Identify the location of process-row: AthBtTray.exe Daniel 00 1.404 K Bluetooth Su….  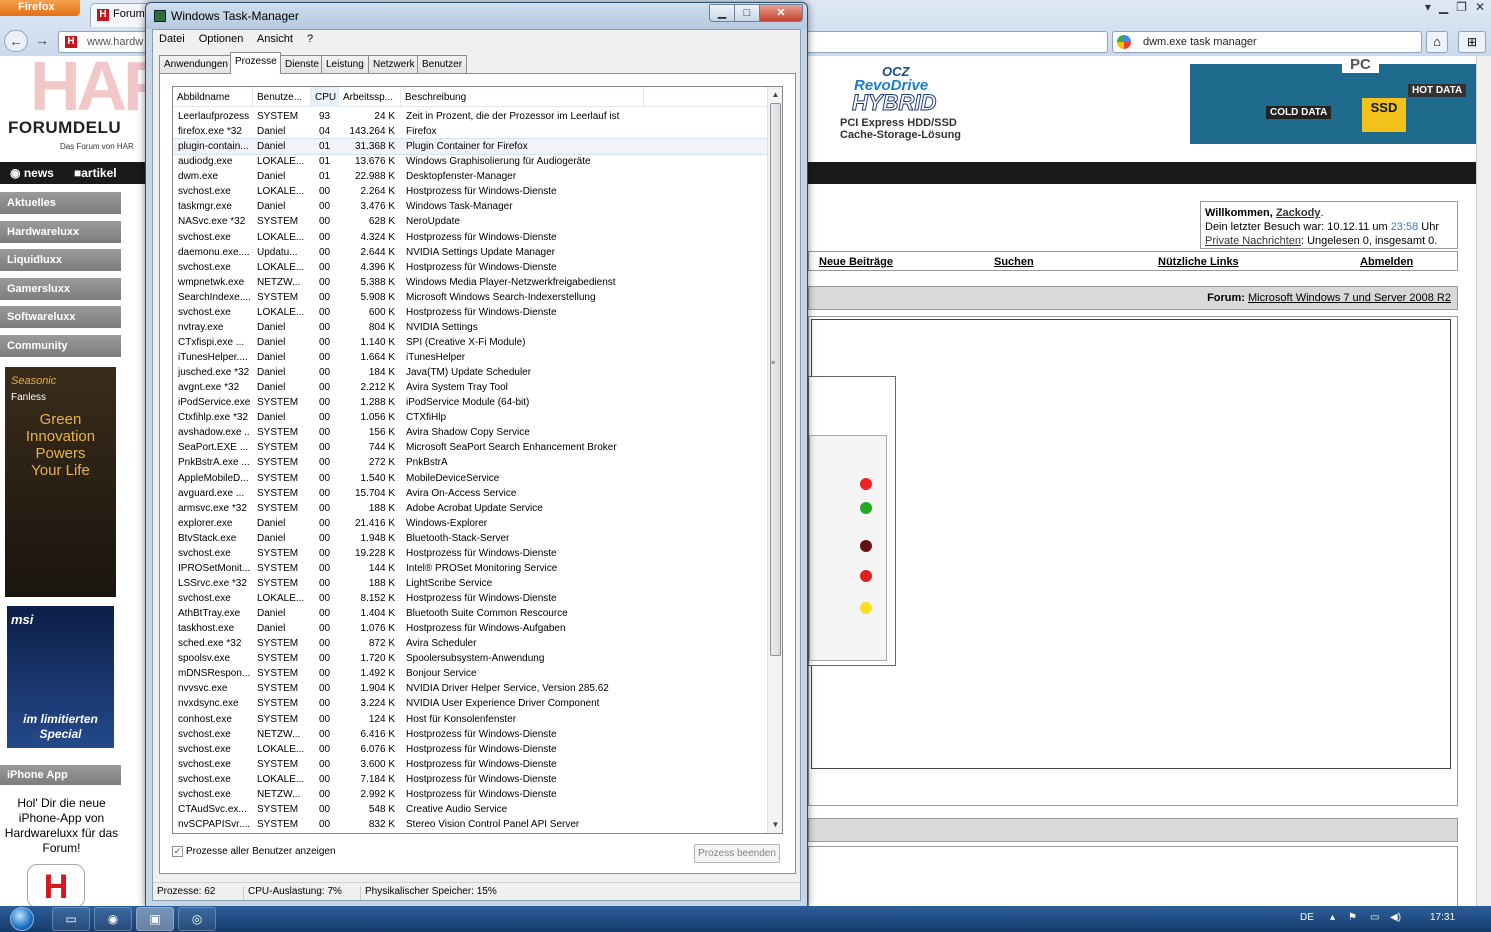
(470, 613).